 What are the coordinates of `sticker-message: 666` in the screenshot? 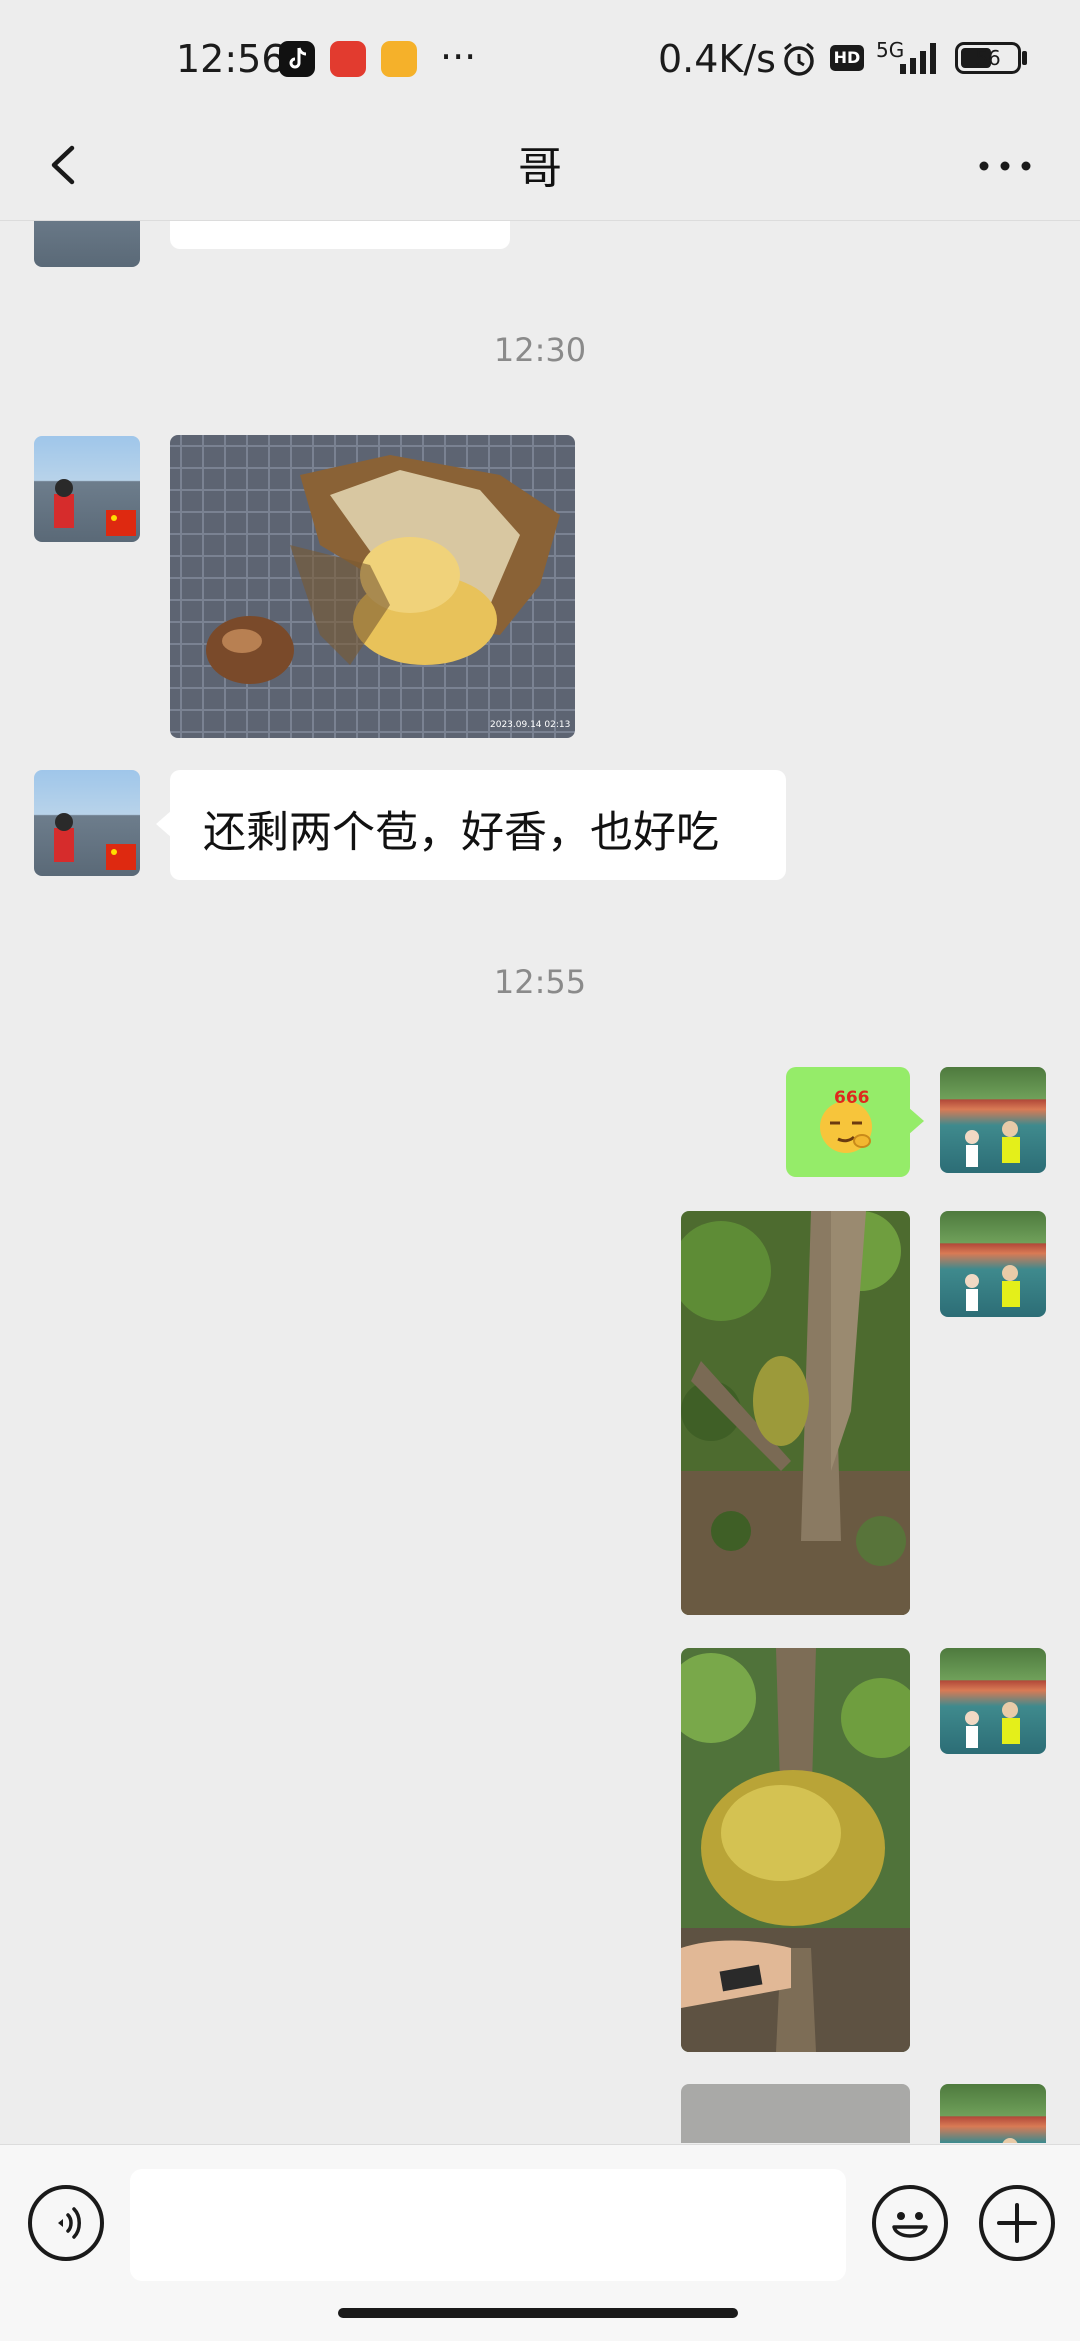 It's located at (855, 1122).